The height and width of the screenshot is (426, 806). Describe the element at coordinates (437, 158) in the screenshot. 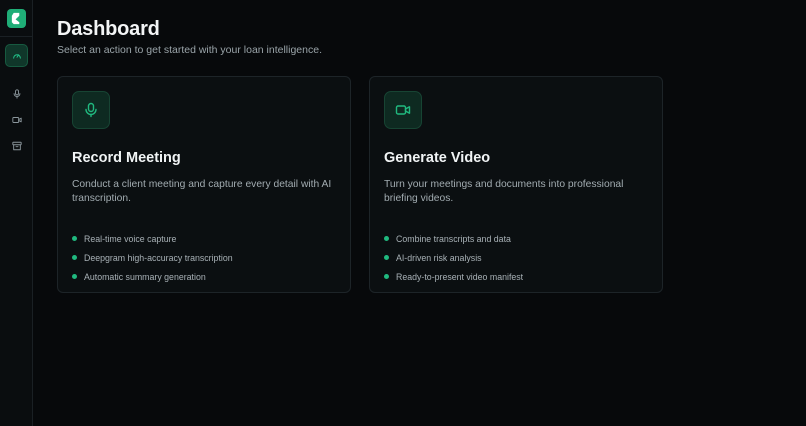

I see `card-title: Generate Video` at that location.